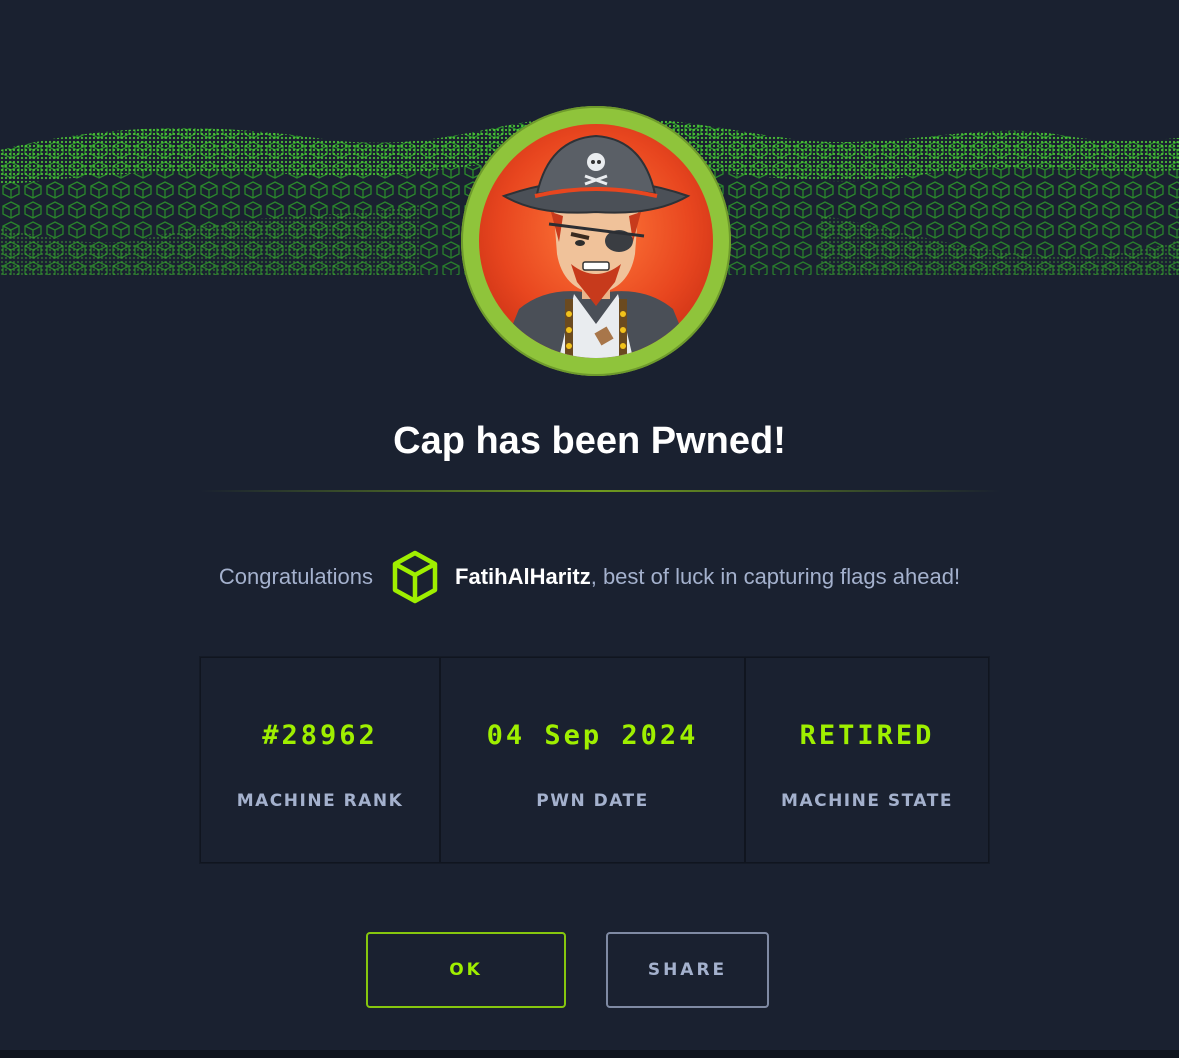 The width and height of the screenshot is (1179, 1058). What do you see at coordinates (320, 801) in the screenshot?
I see `machine-rank-label: MACHINE RANK` at bounding box center [320, 801].